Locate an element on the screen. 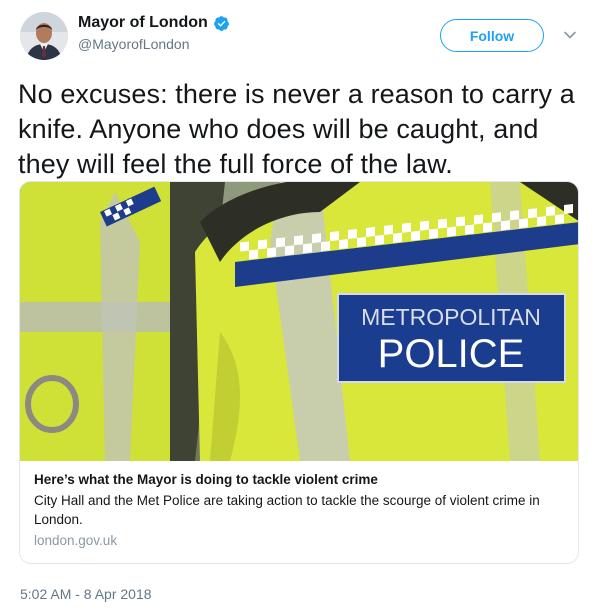 The height and width of the screenshot is (612, 602). chevron-down-icon is located at coordinates (570, 35).